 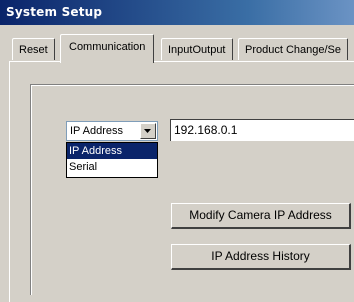 What do you see at coordinates (261, 257) in the screenshot?
I see `ip-address-history-button: IP Address History` at bounding box center [261, 257].